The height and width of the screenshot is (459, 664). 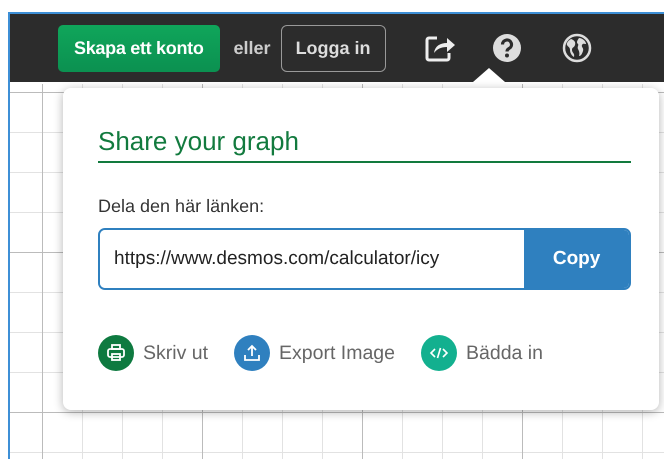 What do you see at coordinates (182, 206) in the screenshot?
I see `link-label: Dela den här länken:` at bounding box center [182, 206].